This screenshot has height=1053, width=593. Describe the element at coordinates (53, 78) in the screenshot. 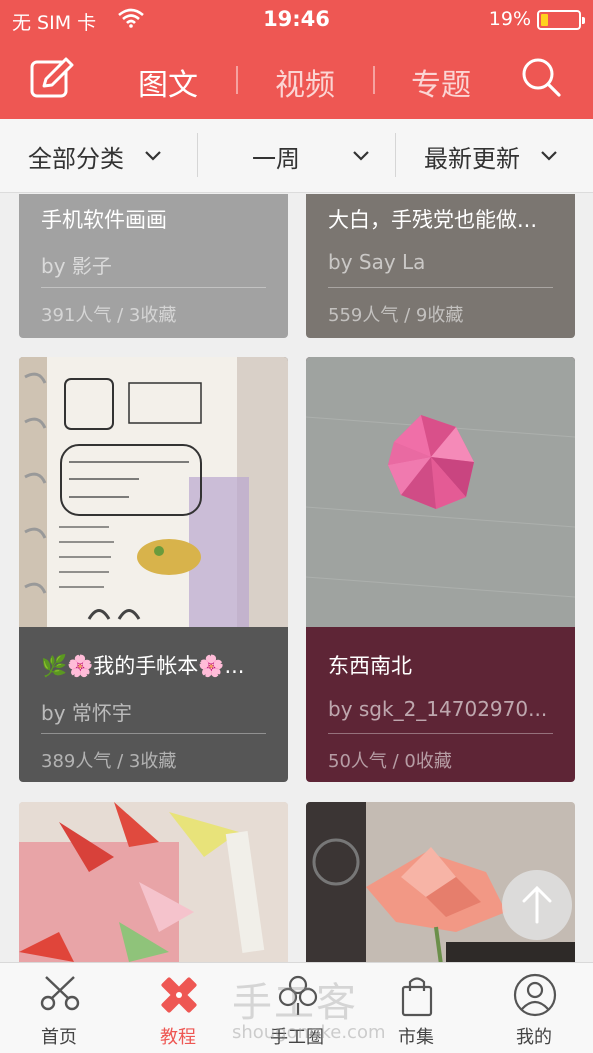

I see `edit-icon` at that location.